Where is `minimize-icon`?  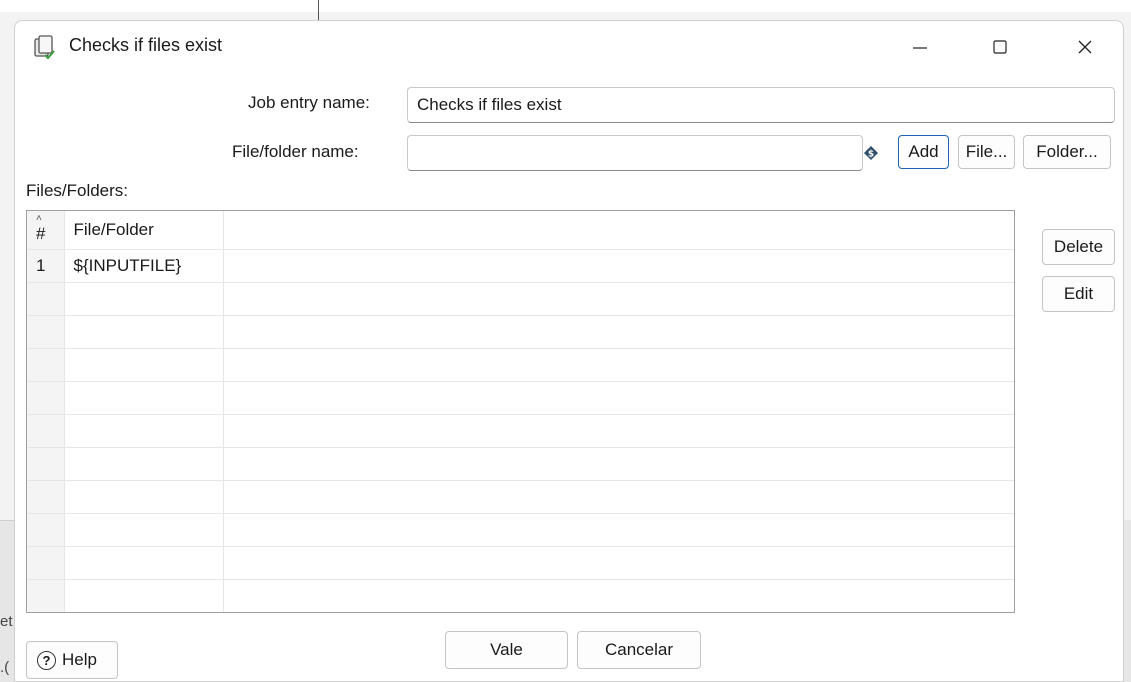
minimize-icon is located at coordinates (920, 48).